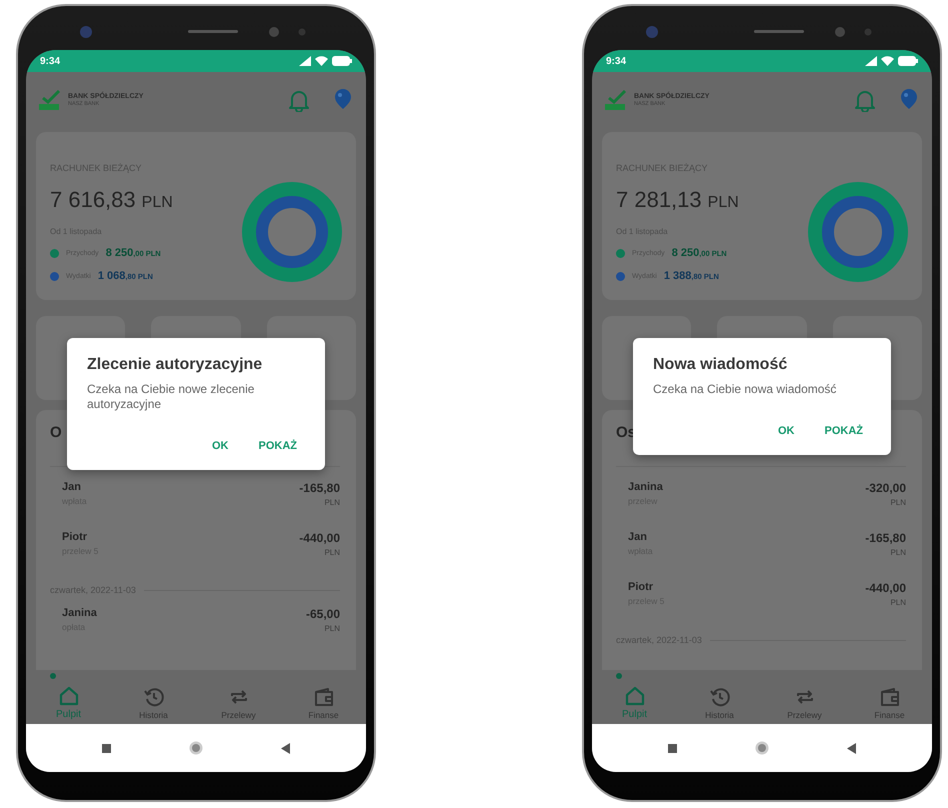 Image resolution: width=948 pixels, height=808 pixels. Describe the element at coordinates (323, 614) in the screenshot. I see `transaction-amount: -65,00` at that location.